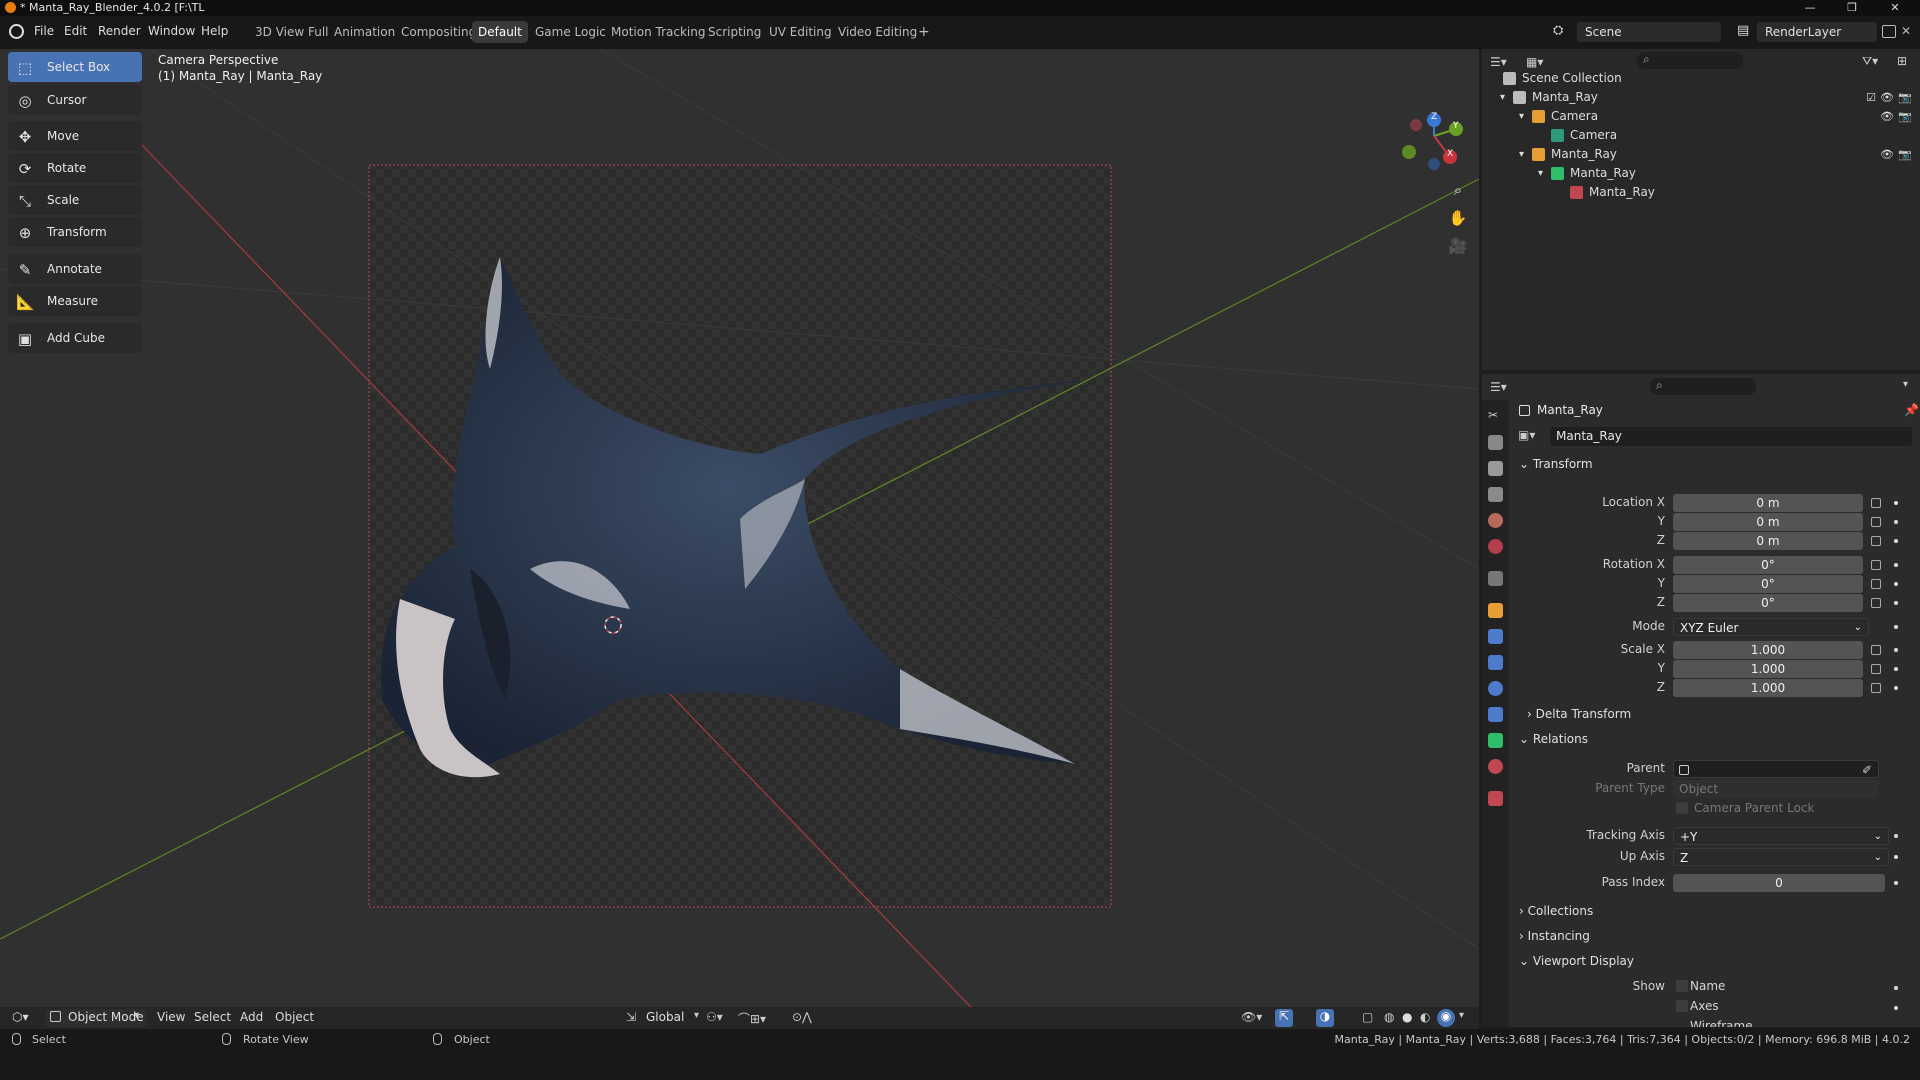  What do you see at coordinates (75, 168) in the screenshot?
I see `tool-rotate: ⟳ Rotate` at bounding box center [75, 168].